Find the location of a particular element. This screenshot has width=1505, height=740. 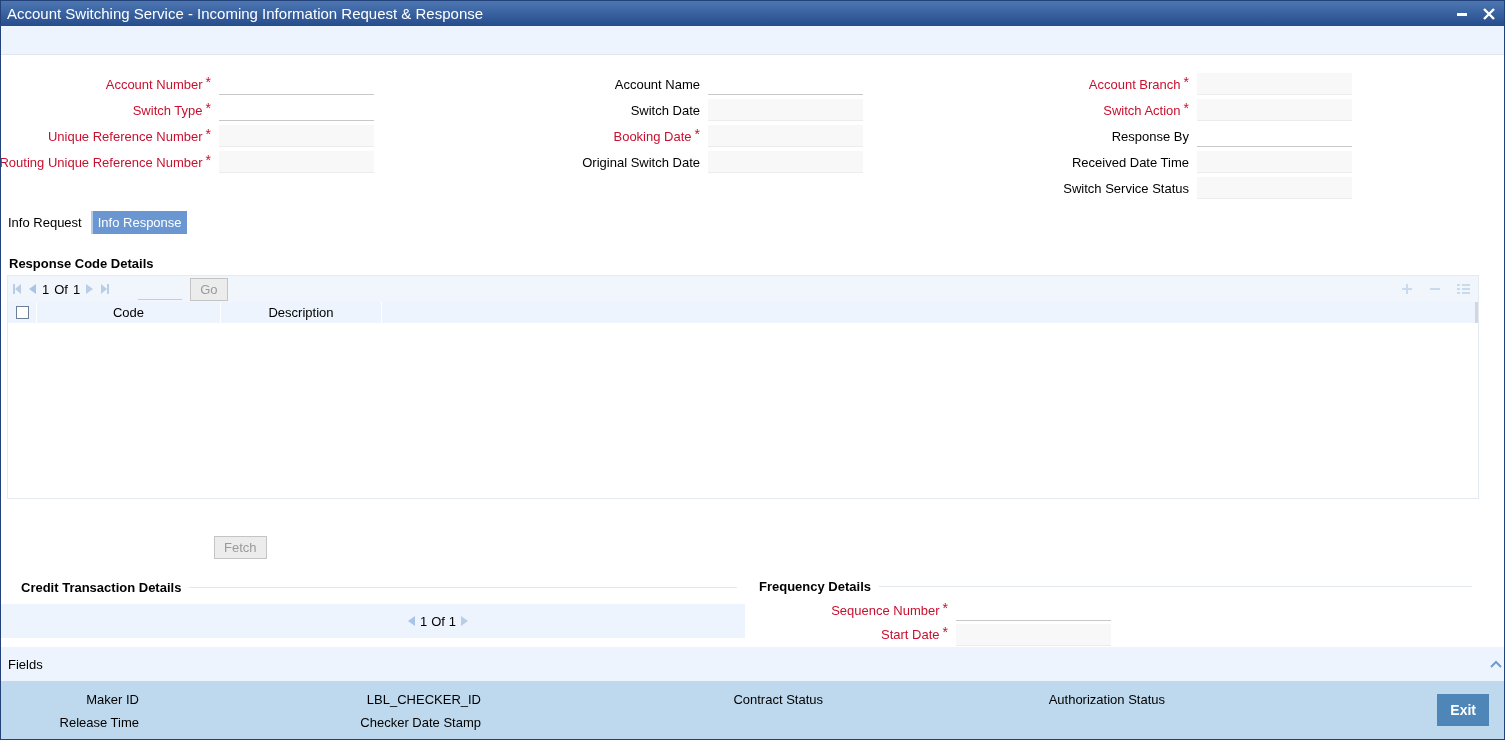

previous-icon is located at coordinates (32, 289).